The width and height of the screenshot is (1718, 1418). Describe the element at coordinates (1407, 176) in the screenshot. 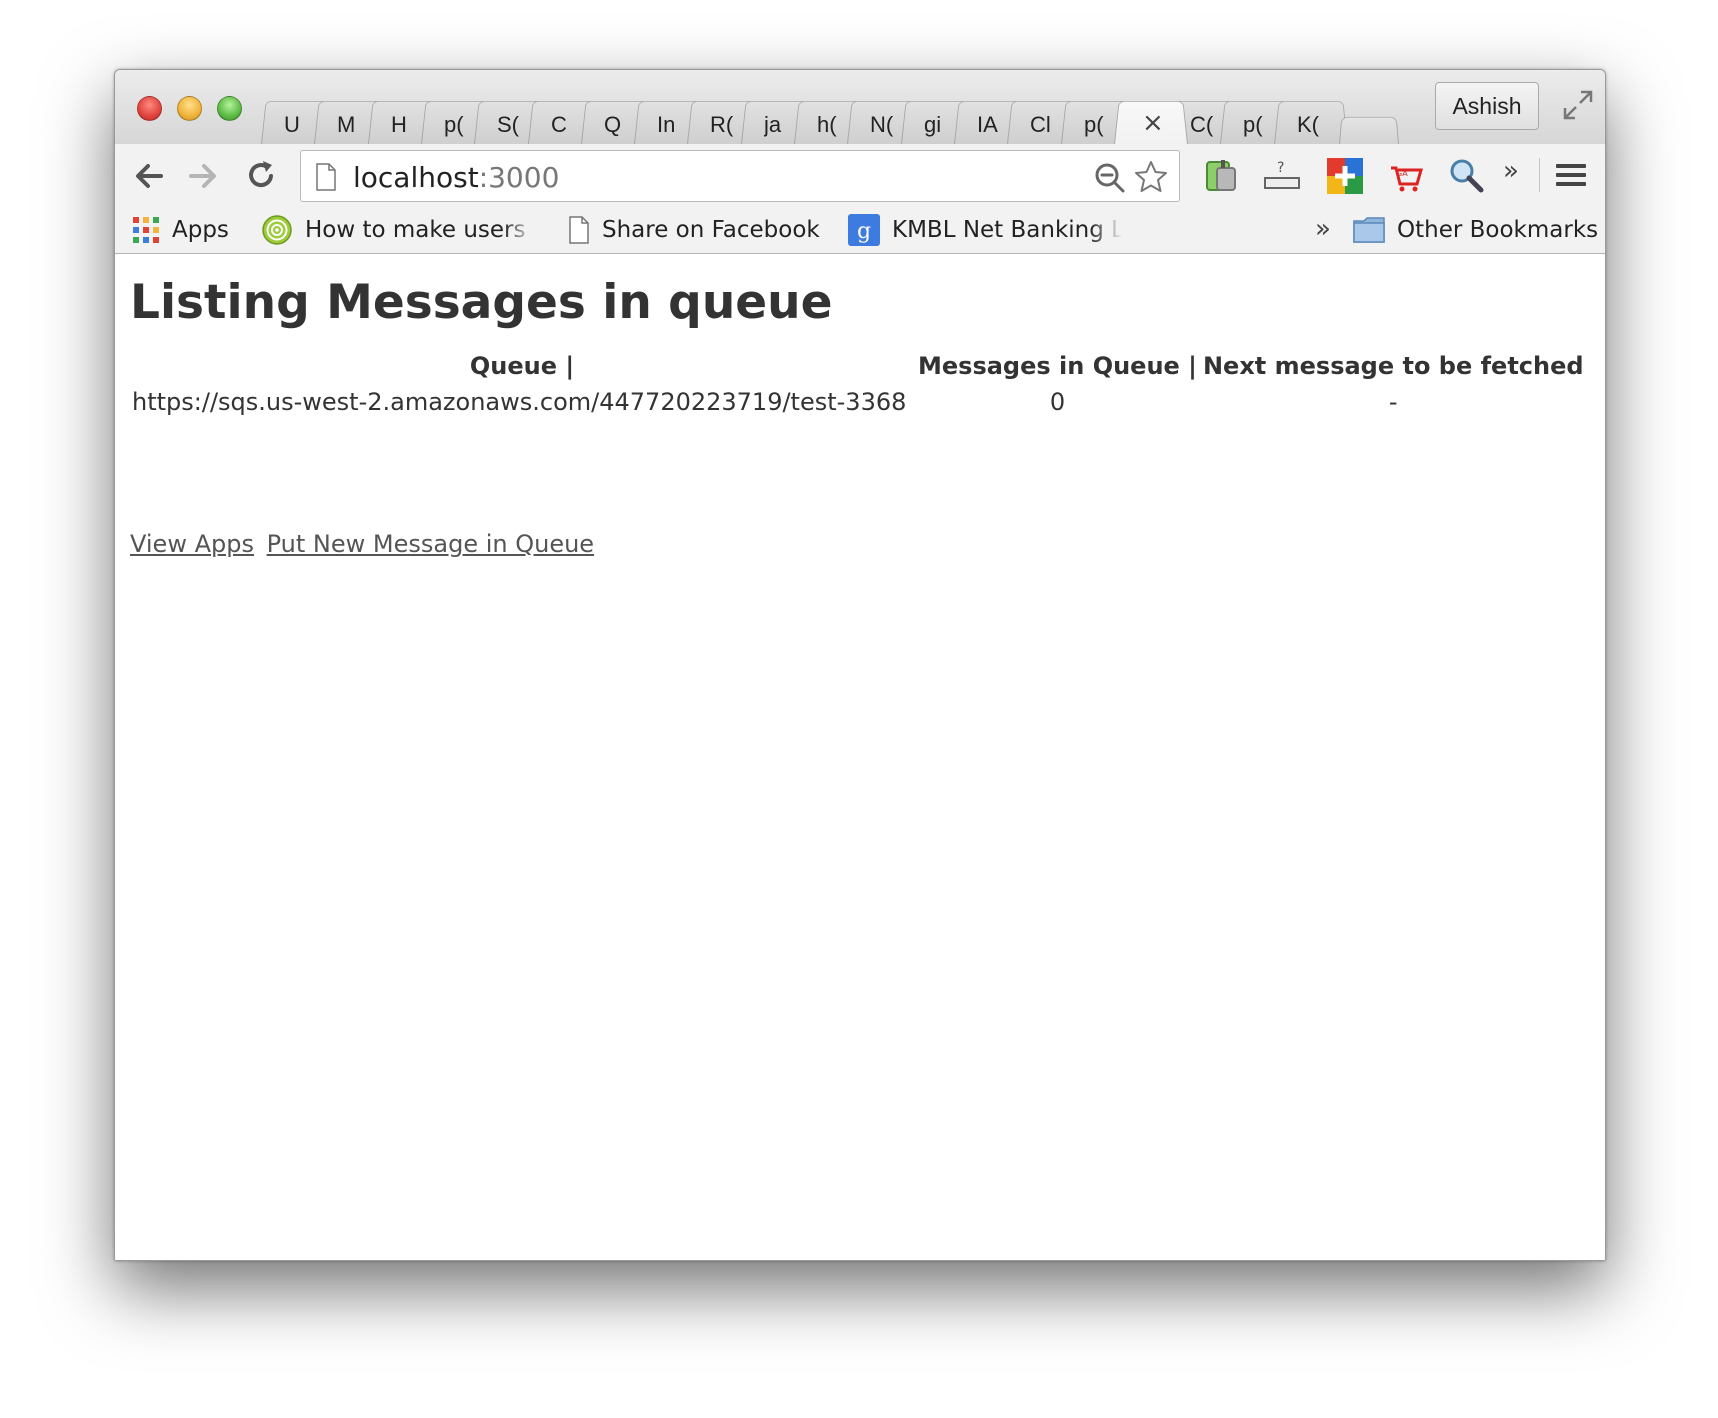

I see `extension-cart-icon: GA` at that location.